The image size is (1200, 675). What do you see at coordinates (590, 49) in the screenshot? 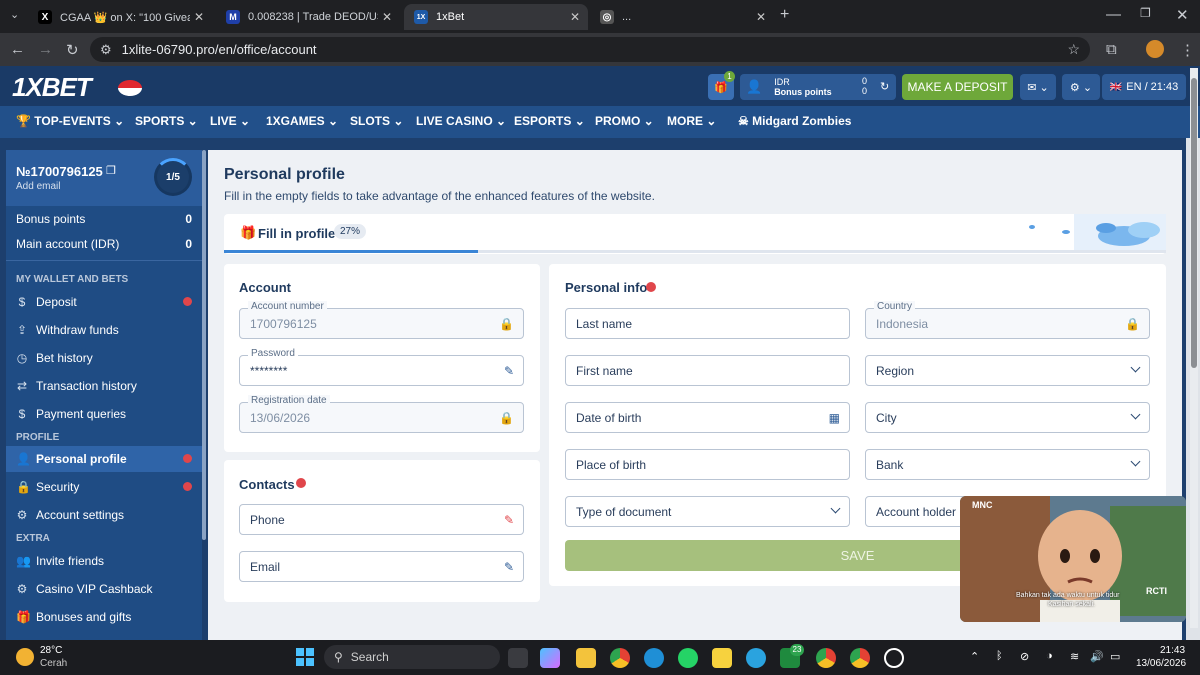
I see `url-field: ⚙ 1xlite-06790.pro/en/office/account ☆` at bounding box center [590, 49].